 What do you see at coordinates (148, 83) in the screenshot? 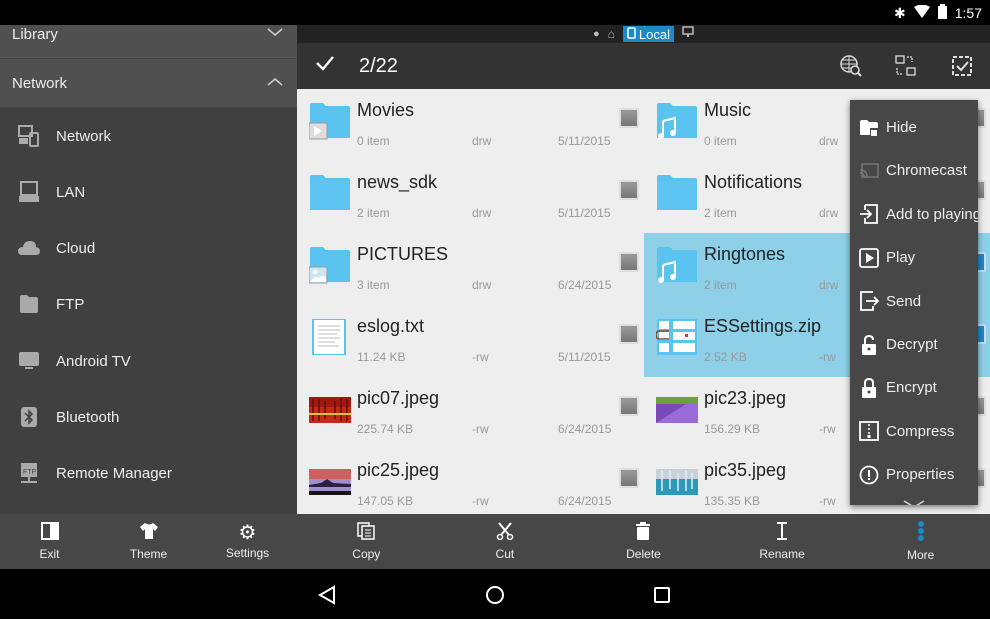
I see `sidebar-section-network: Network` at bounding box center [148, 83].